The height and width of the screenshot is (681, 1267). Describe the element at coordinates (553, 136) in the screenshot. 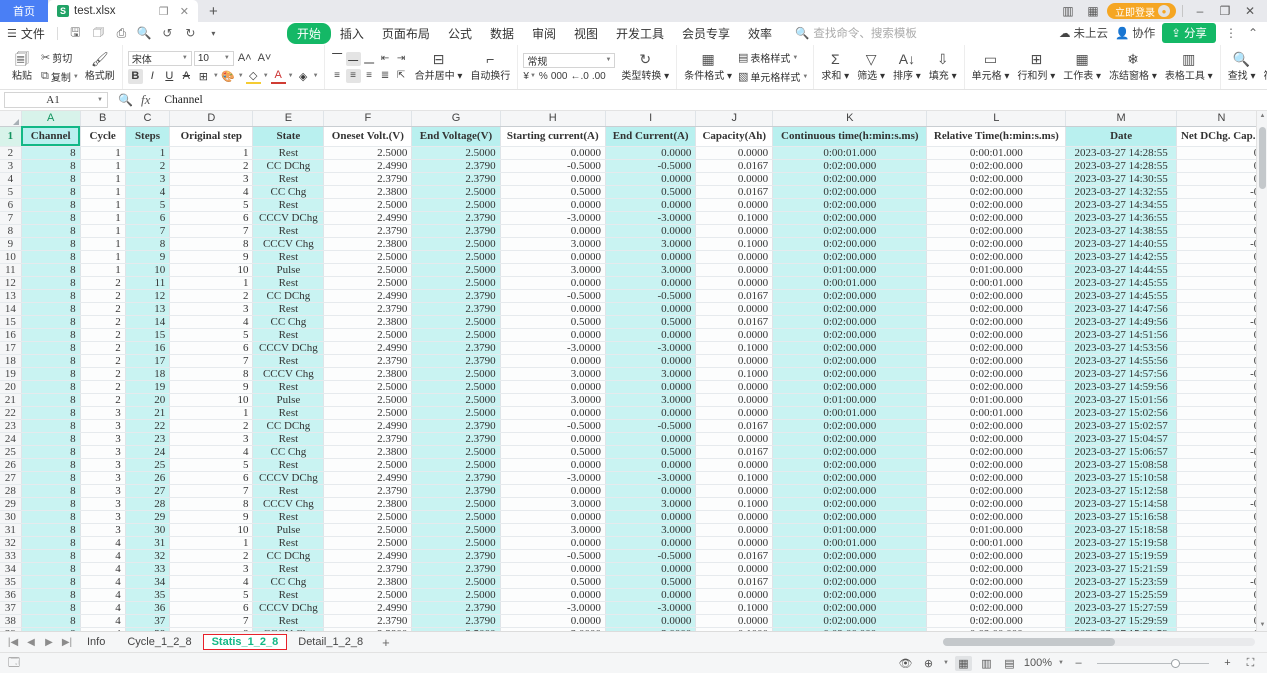

I see `column-title-cell: Starting current(A)` at that location.